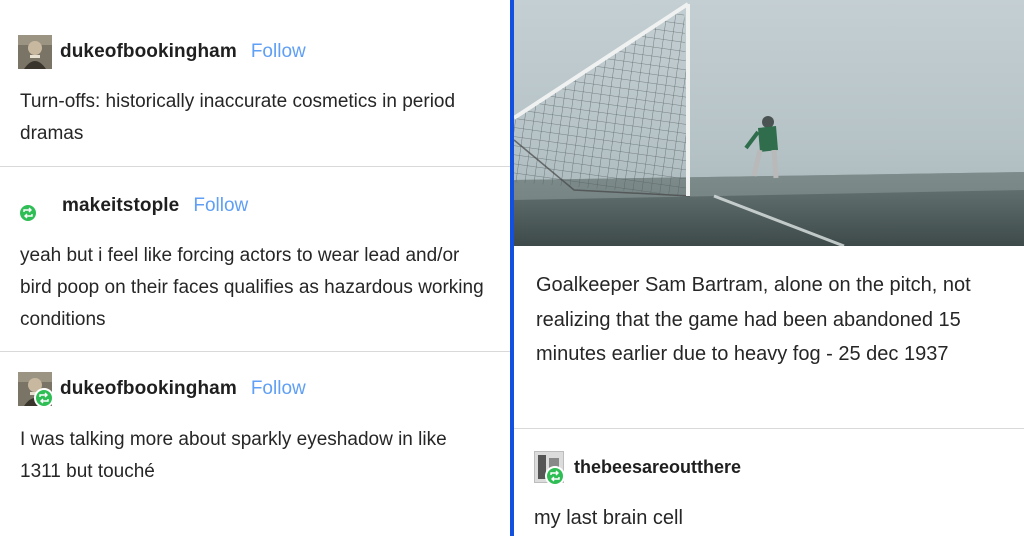 The width and height of the screenshot is (1024, 536). Describe the element at coordinates (120, 206) in the screenshot. I see `post-username: makeitstople` at that location.